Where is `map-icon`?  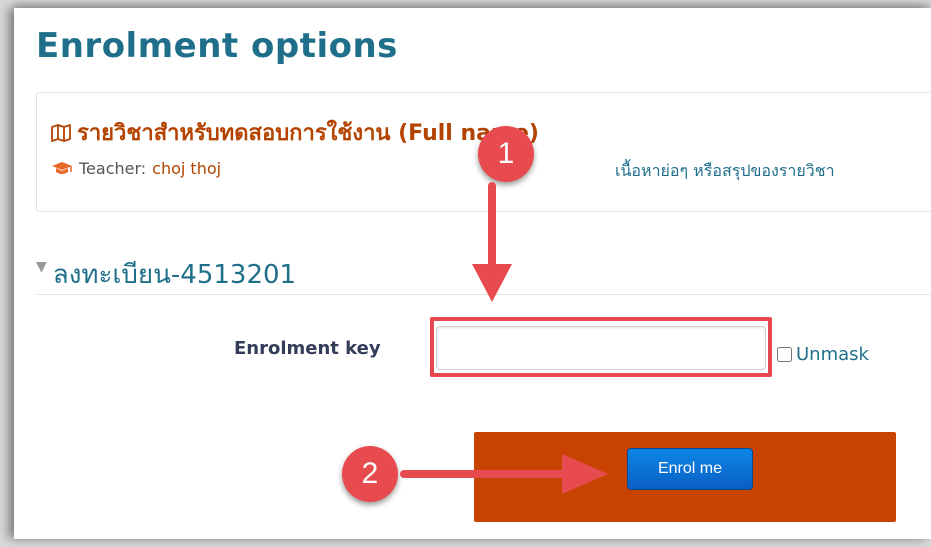 map-icon is located at coordinates (61, 132).